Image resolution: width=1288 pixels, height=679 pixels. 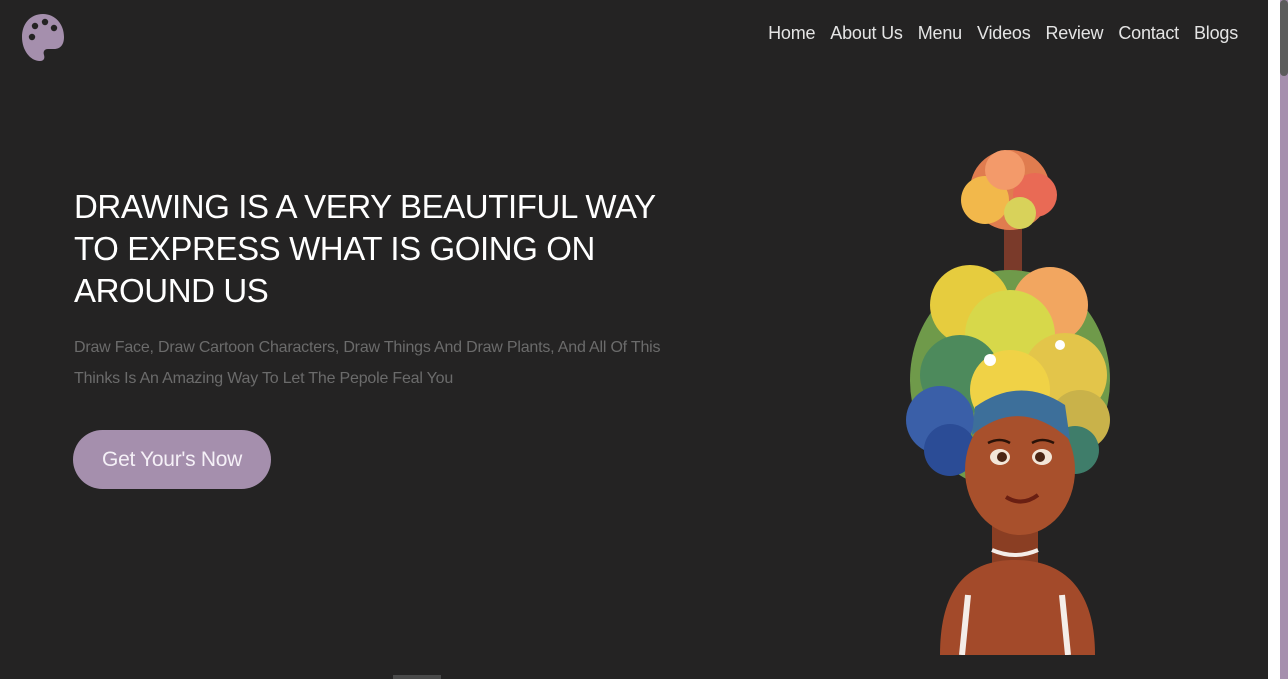 I want to click on scrollbar-thumb, so click(x=1284, y=38).